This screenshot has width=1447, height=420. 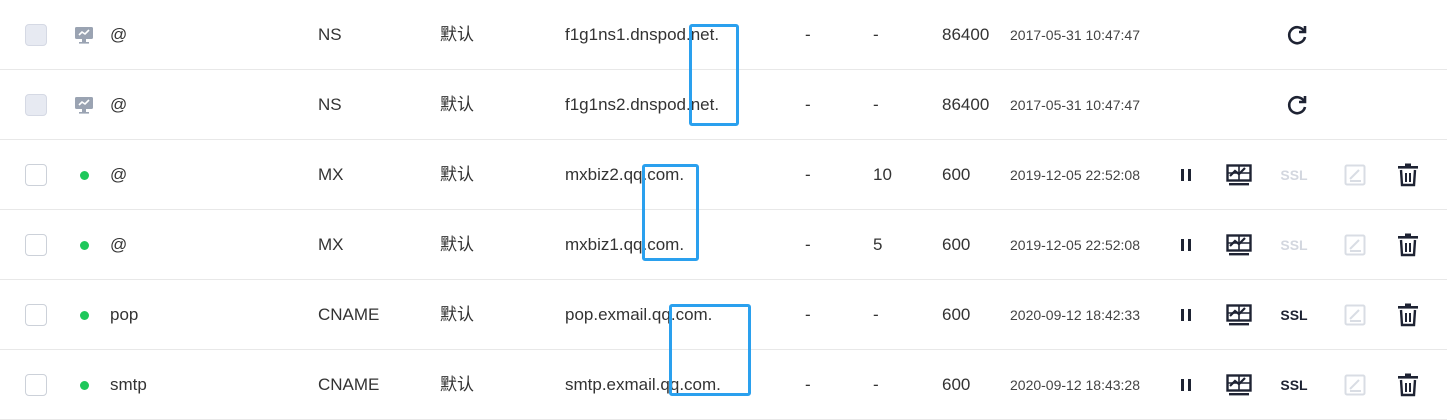 What do you see at coordinates (1075, 385) in the screenshot?
I see `updated-time: 2020-09-12 18:43:28` at bounding box center [1075, 385].